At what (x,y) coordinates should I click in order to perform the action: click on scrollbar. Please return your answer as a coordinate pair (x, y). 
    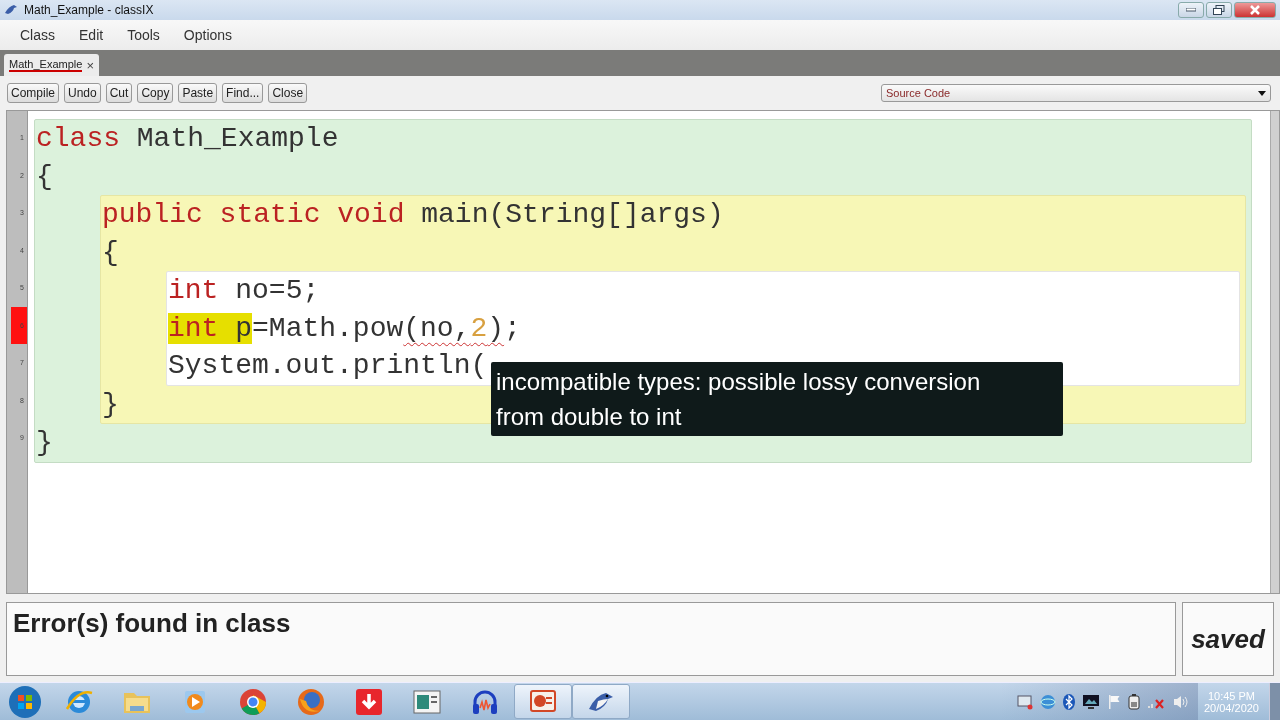
    Looking at the image, I should click on (1274, 352).